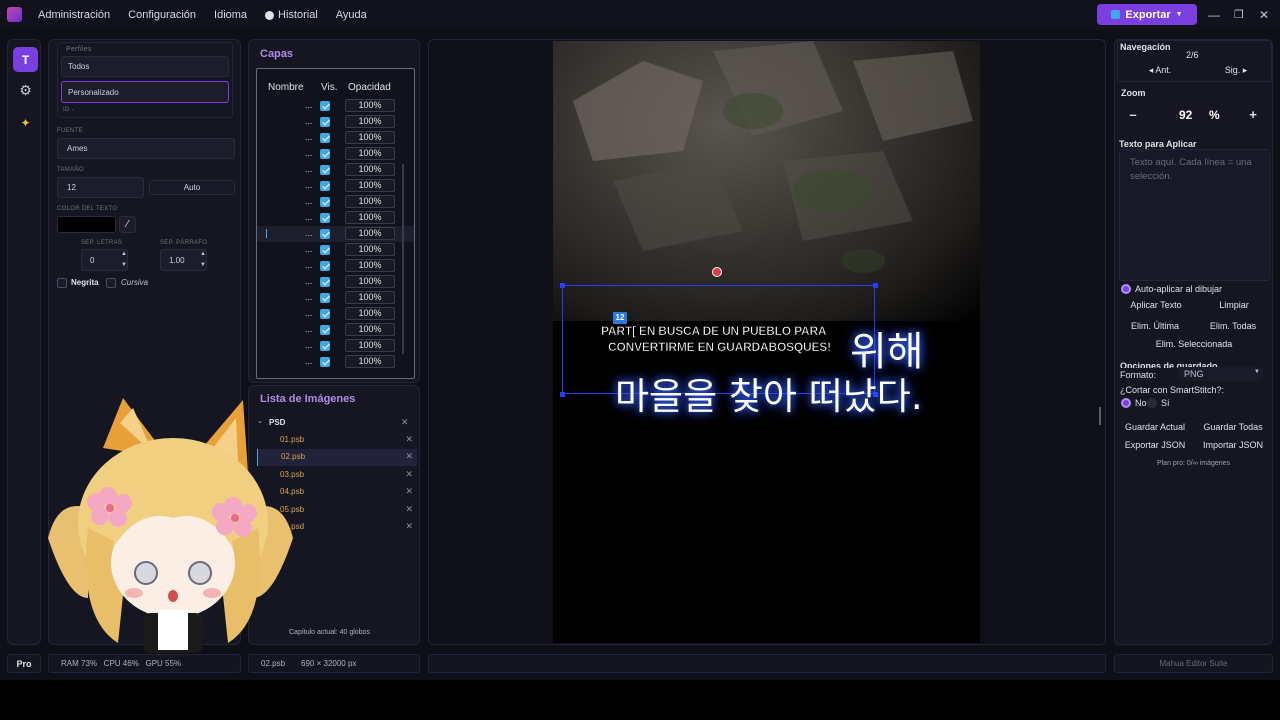 This screenshot has height=720, width=1280. What do you see at coordinates (403, 259) in the screenshot?
I see `layers-scrollbar` at bounding box center [403, 259].